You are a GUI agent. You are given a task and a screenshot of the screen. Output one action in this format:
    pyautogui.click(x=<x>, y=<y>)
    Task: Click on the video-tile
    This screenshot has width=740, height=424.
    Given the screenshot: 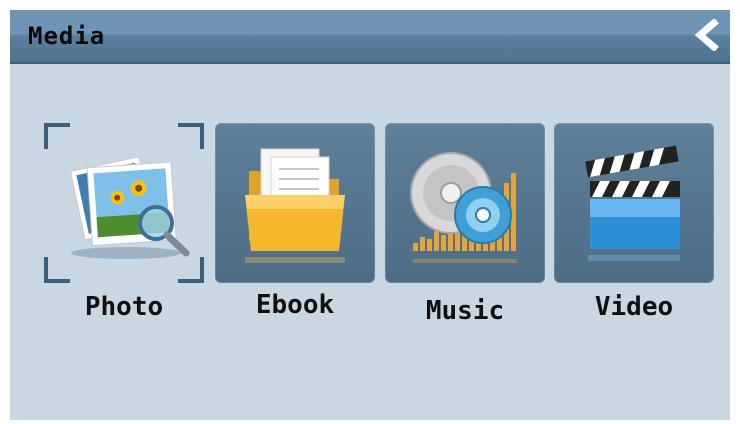 What is the action you would take?
    pyautogui.click(x=634, y=203)
    